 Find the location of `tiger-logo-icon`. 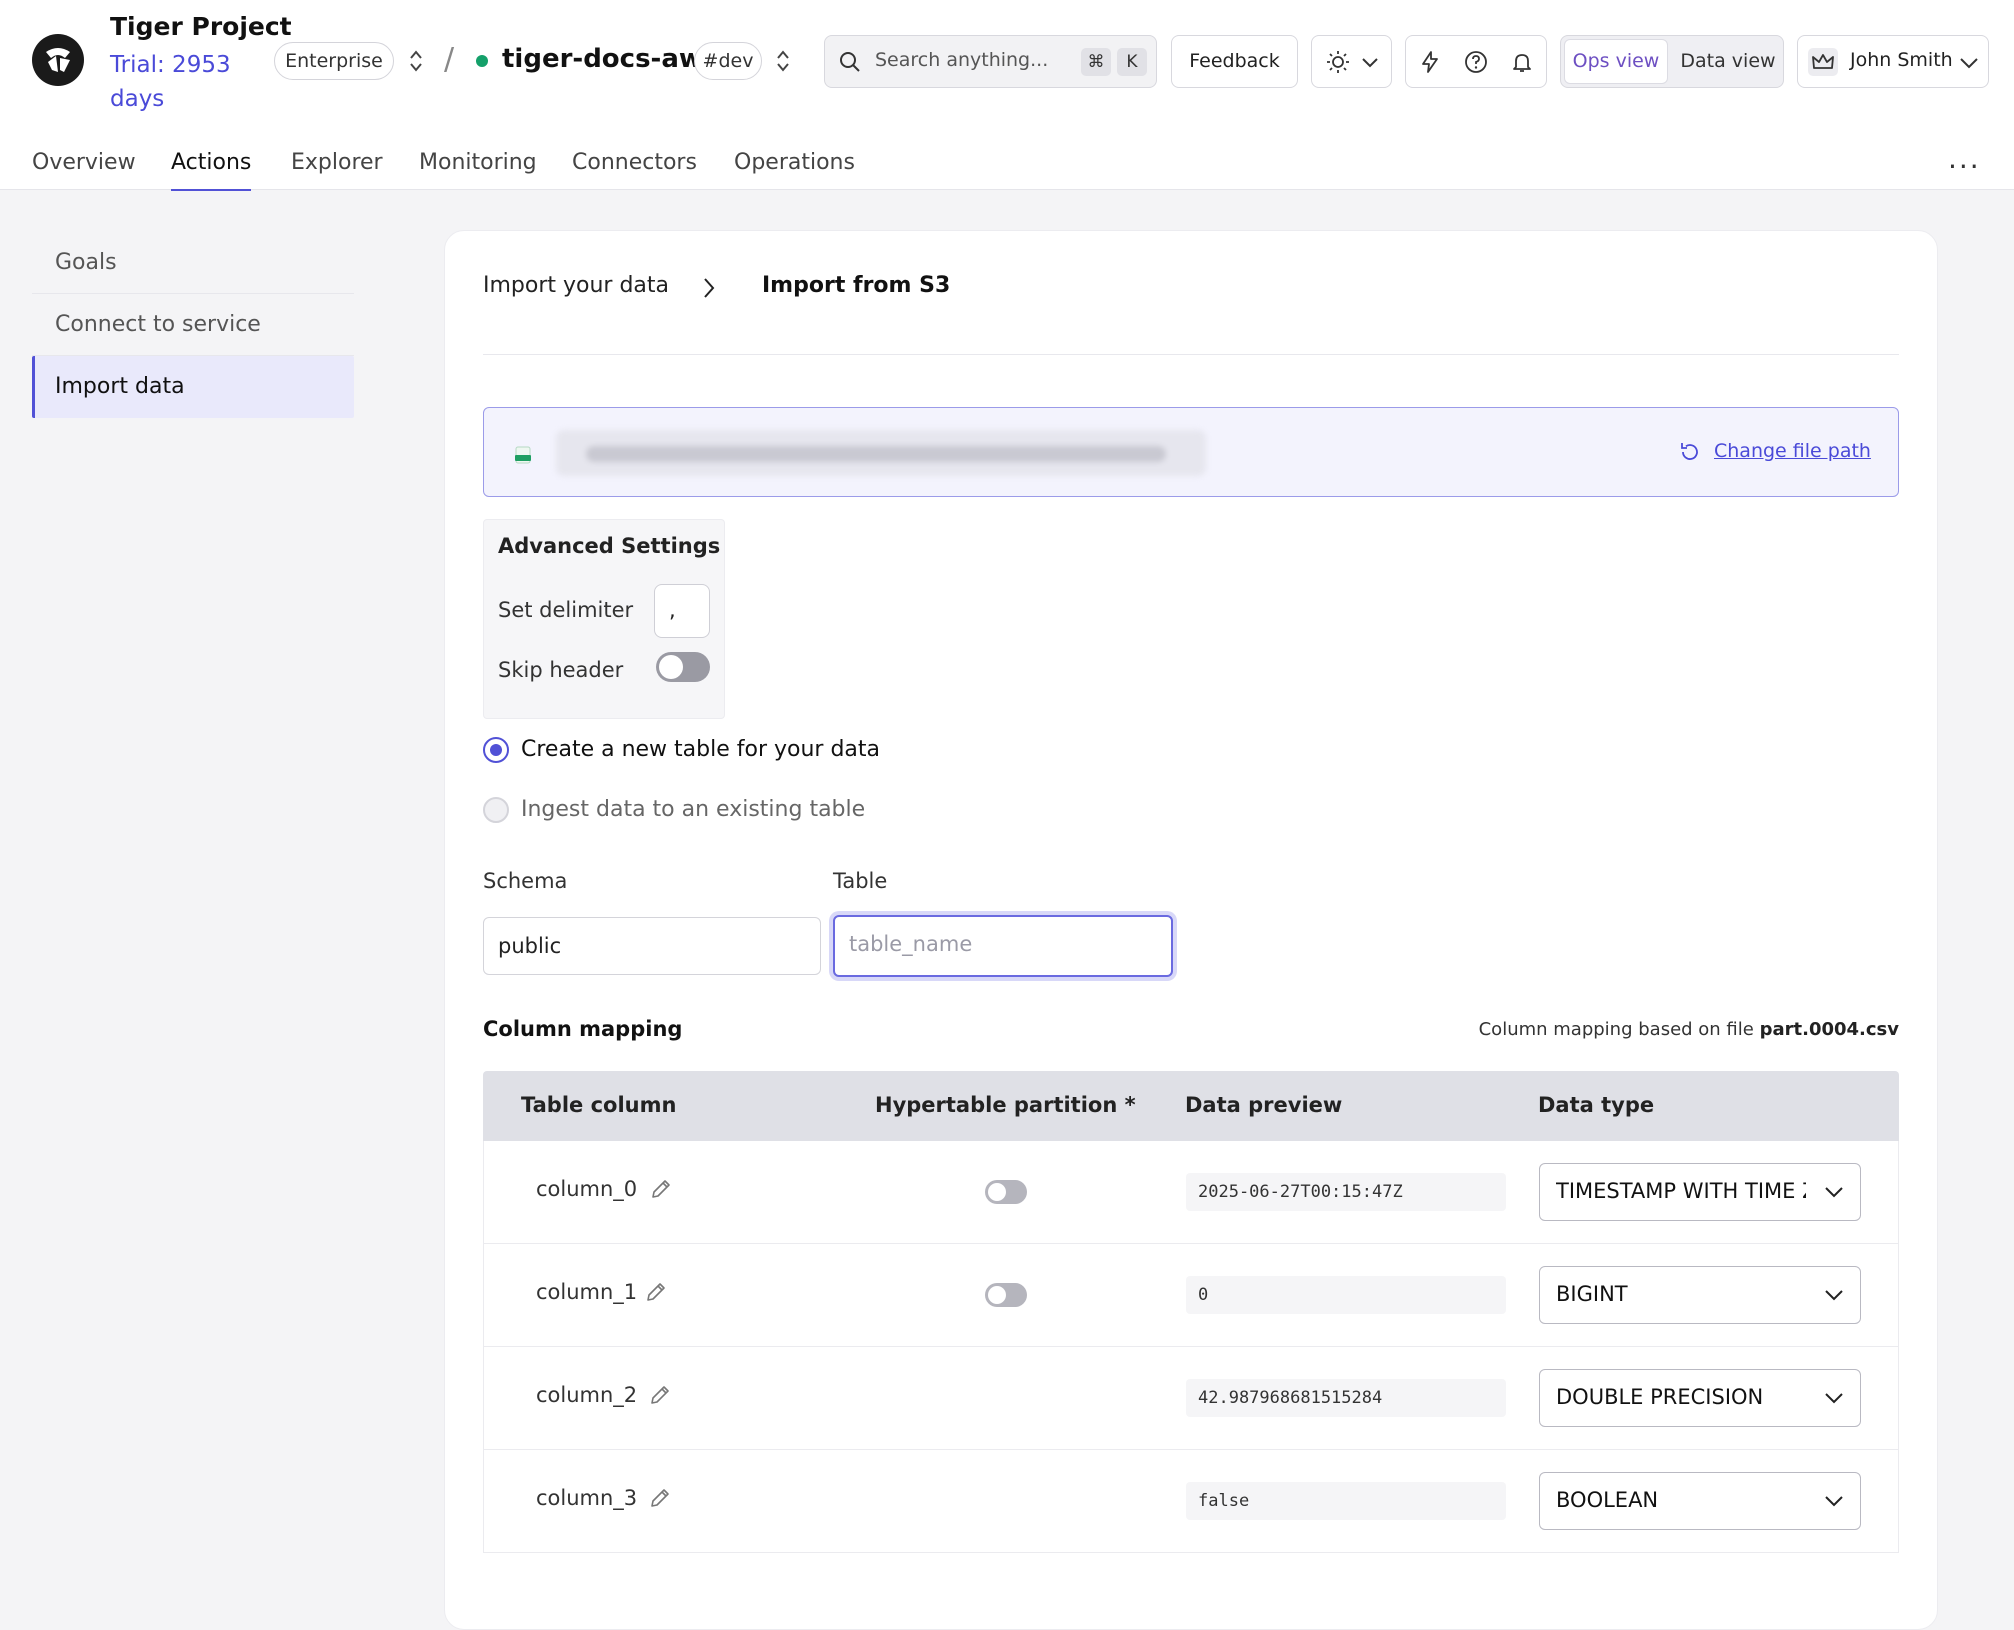

tiger-logo-icon is located at coordinates (58, 60).